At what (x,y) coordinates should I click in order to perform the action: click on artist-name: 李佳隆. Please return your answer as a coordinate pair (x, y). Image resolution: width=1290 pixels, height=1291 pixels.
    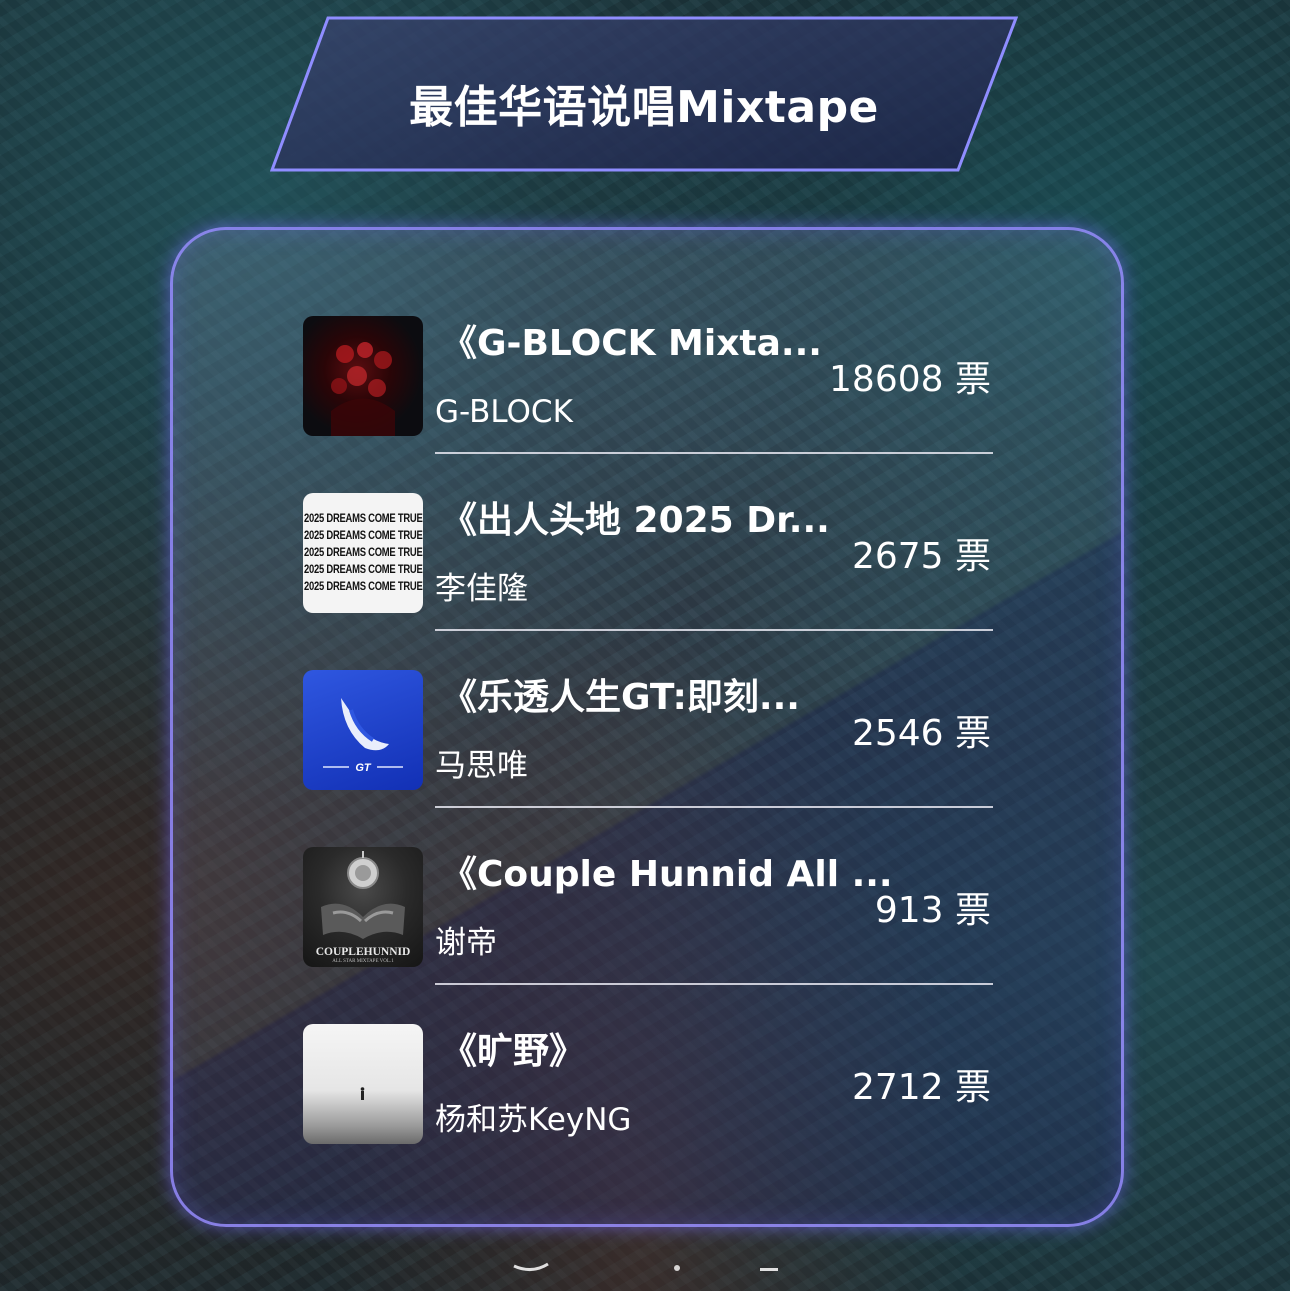
    Looking at the image, I should click on (481, 589).